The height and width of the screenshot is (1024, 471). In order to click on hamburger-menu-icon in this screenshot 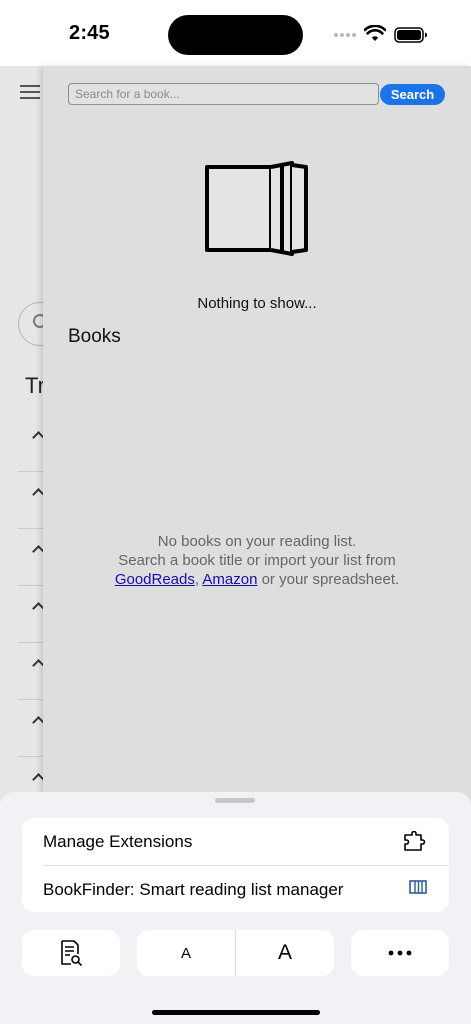, I will do `click(30, 92)`.